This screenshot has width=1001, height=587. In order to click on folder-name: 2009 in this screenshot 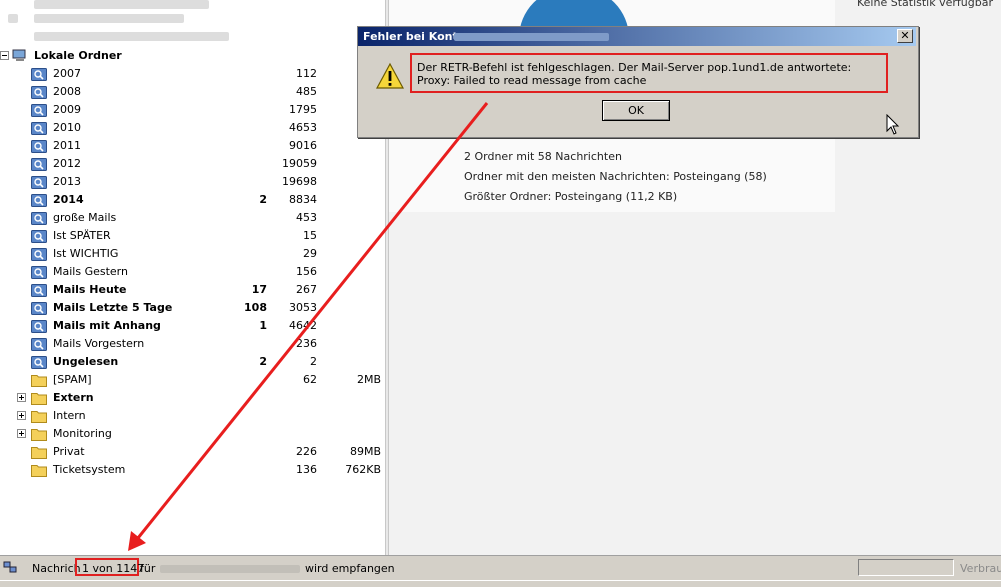, I will do `click(67, 109)`.